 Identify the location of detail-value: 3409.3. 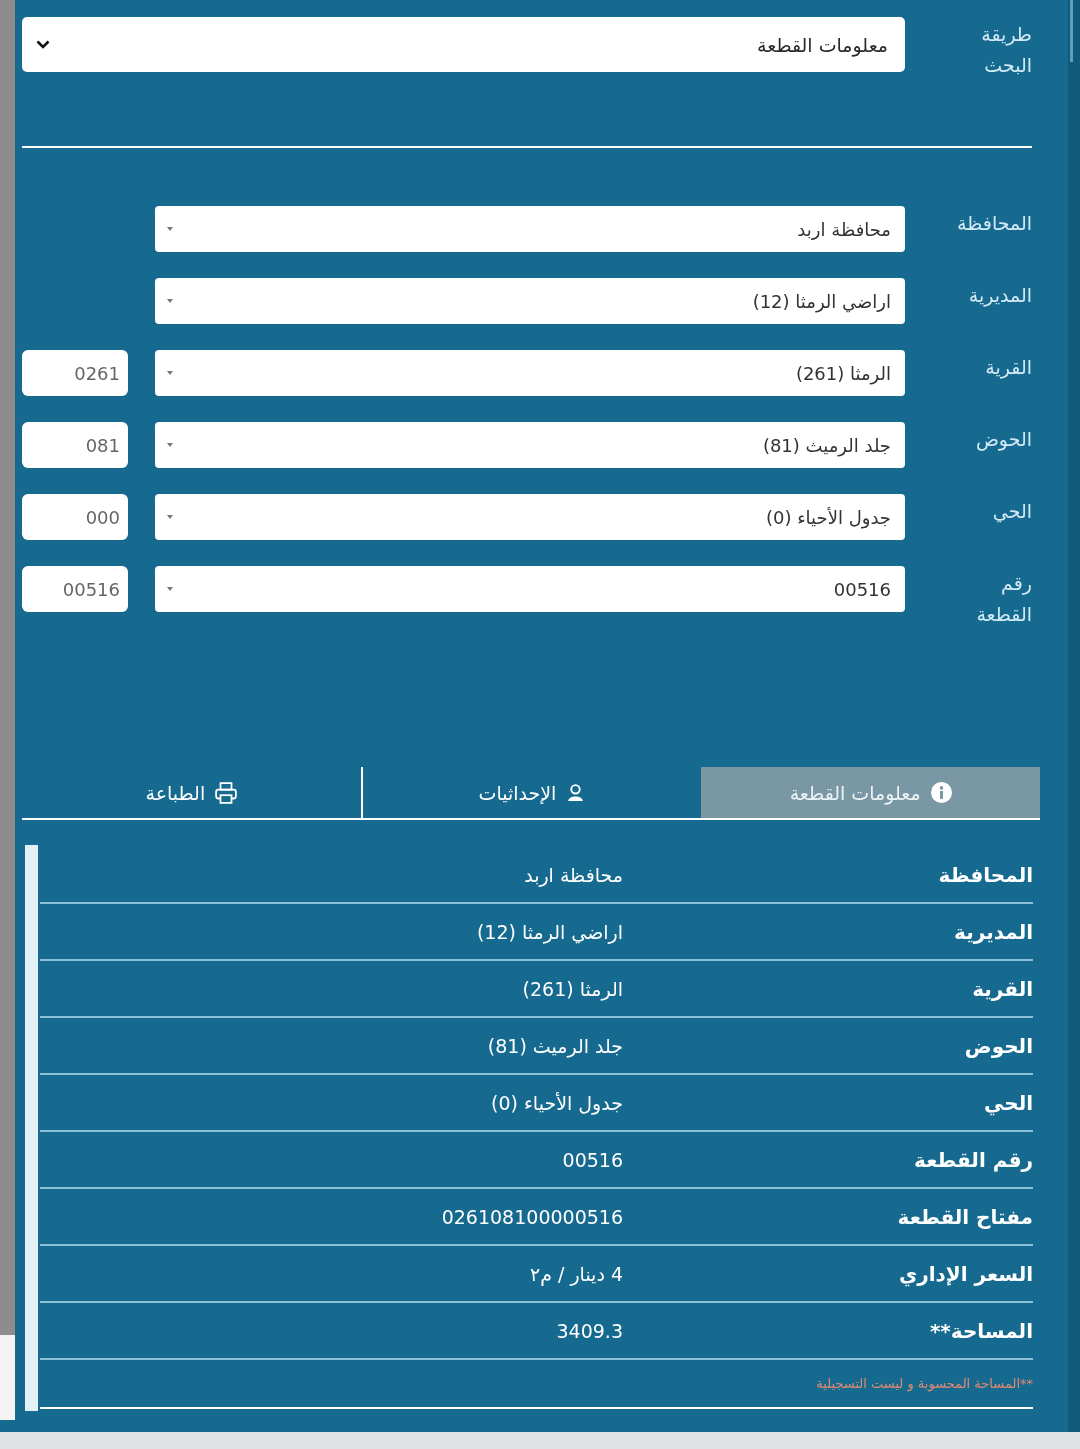
(589, 1330).